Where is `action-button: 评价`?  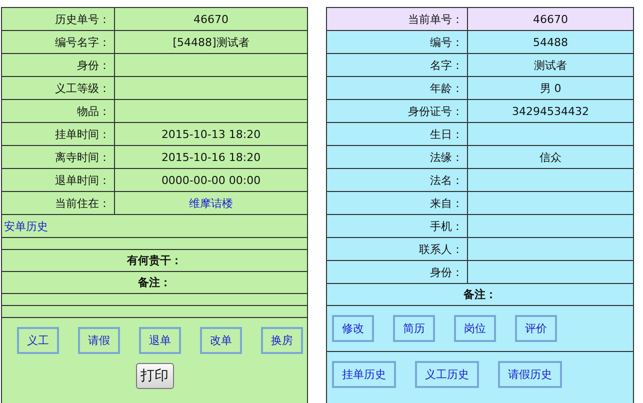 action-button: 评价 is located at coordinates (536, 328).